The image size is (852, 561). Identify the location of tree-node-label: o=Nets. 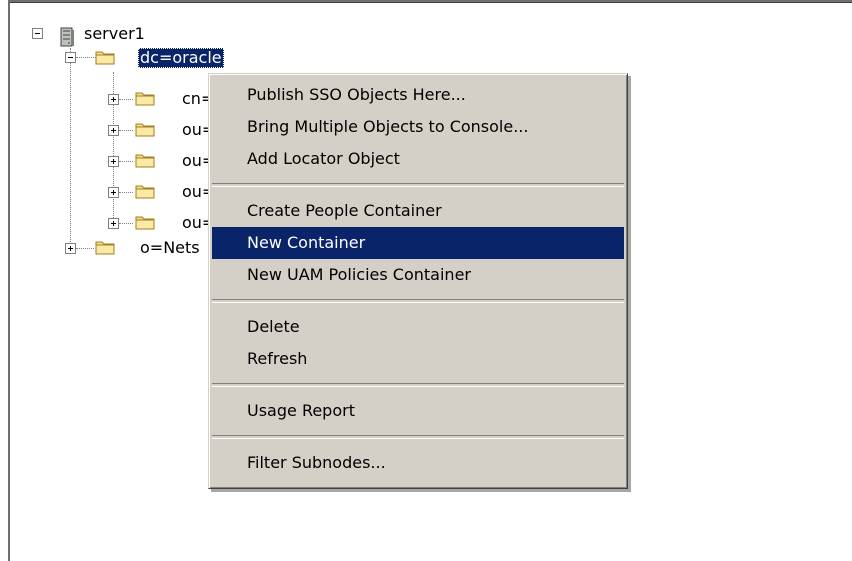
(170, 248).